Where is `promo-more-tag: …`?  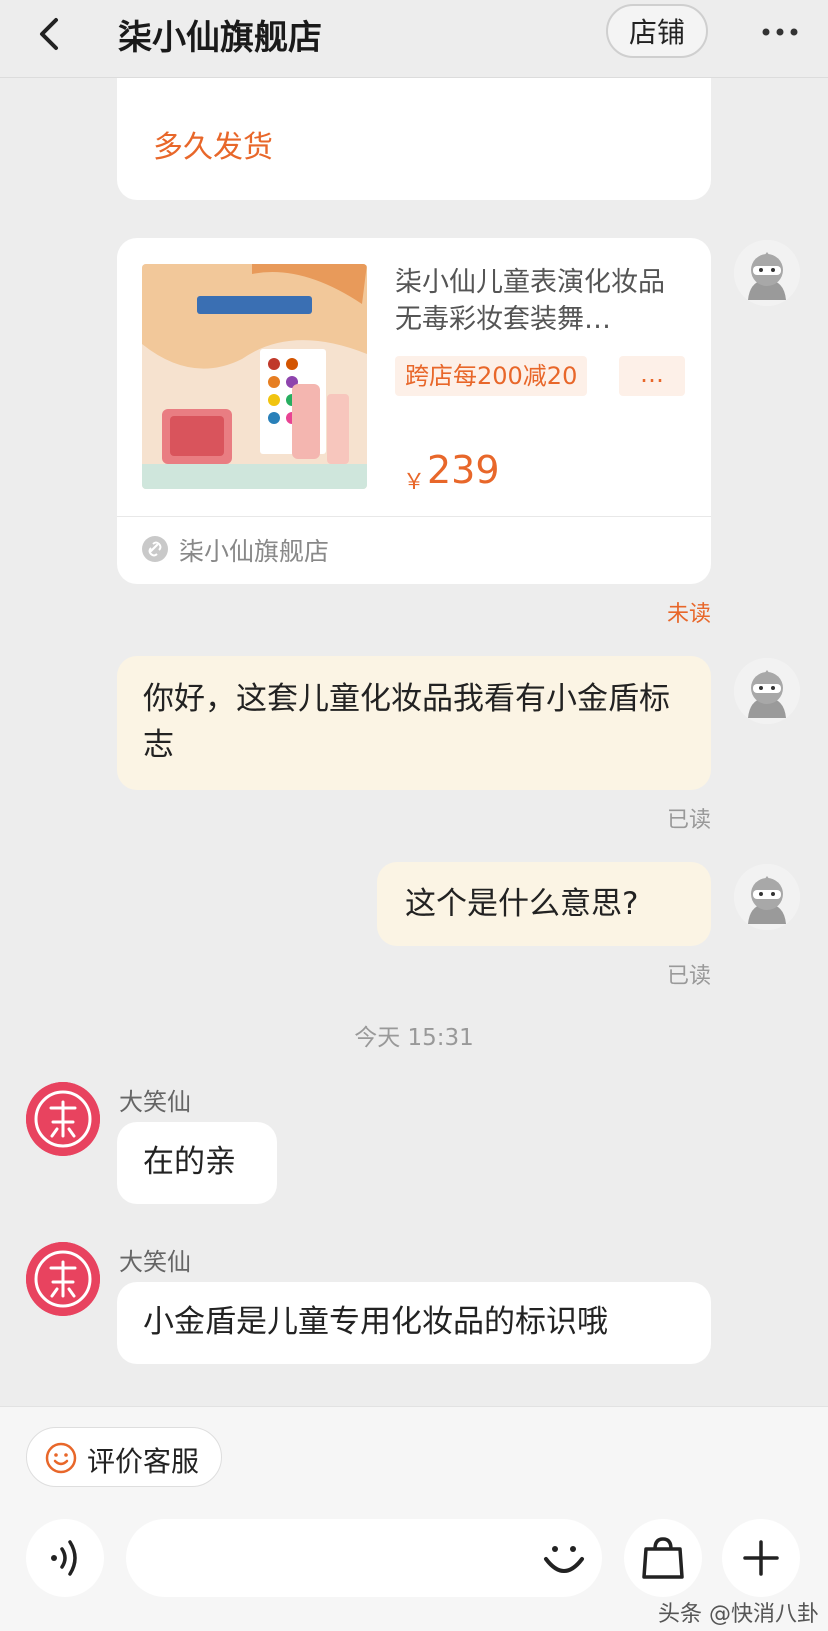
promo-more-tag: … is located at coordinates (652, 376).